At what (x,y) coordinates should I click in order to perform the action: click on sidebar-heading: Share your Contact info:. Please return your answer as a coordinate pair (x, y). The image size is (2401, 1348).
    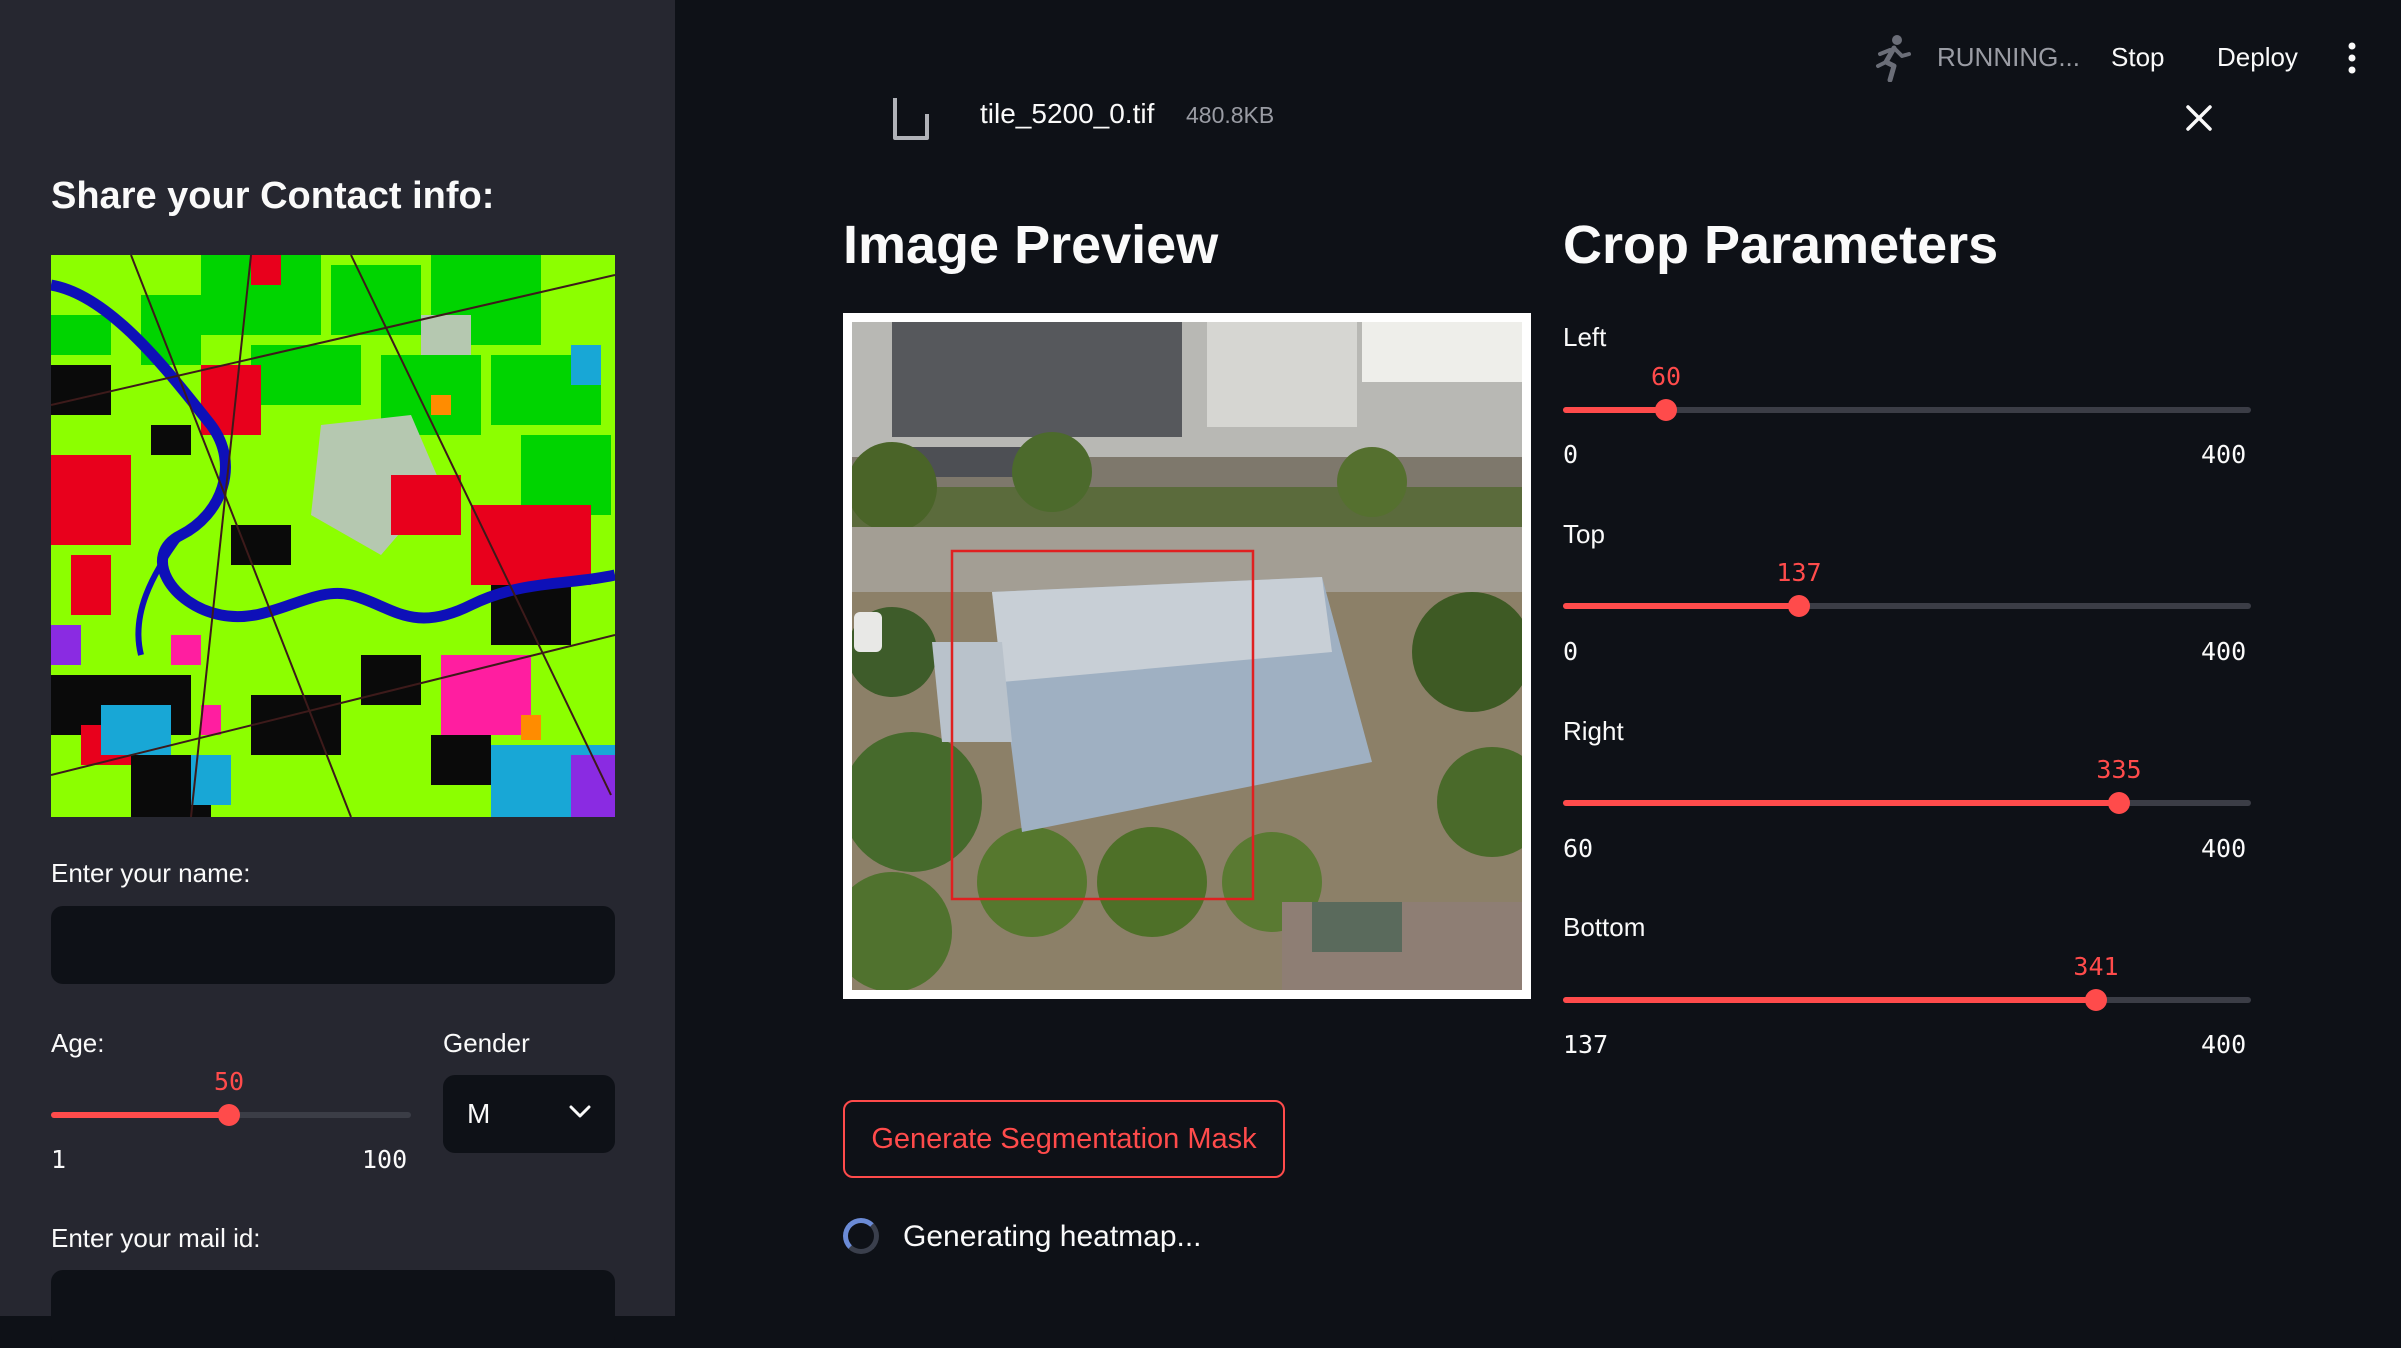
    Looking at the image, I should click on (273, 196).